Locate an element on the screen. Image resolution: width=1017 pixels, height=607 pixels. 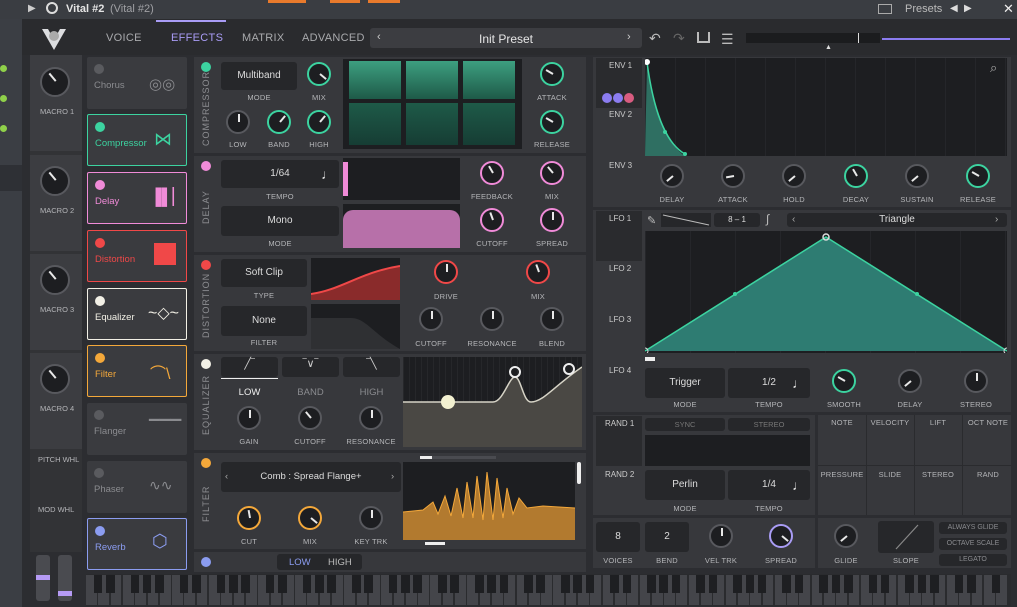
effect-chorus: Chorus ◎◎ is located at coordinates (137, 83).